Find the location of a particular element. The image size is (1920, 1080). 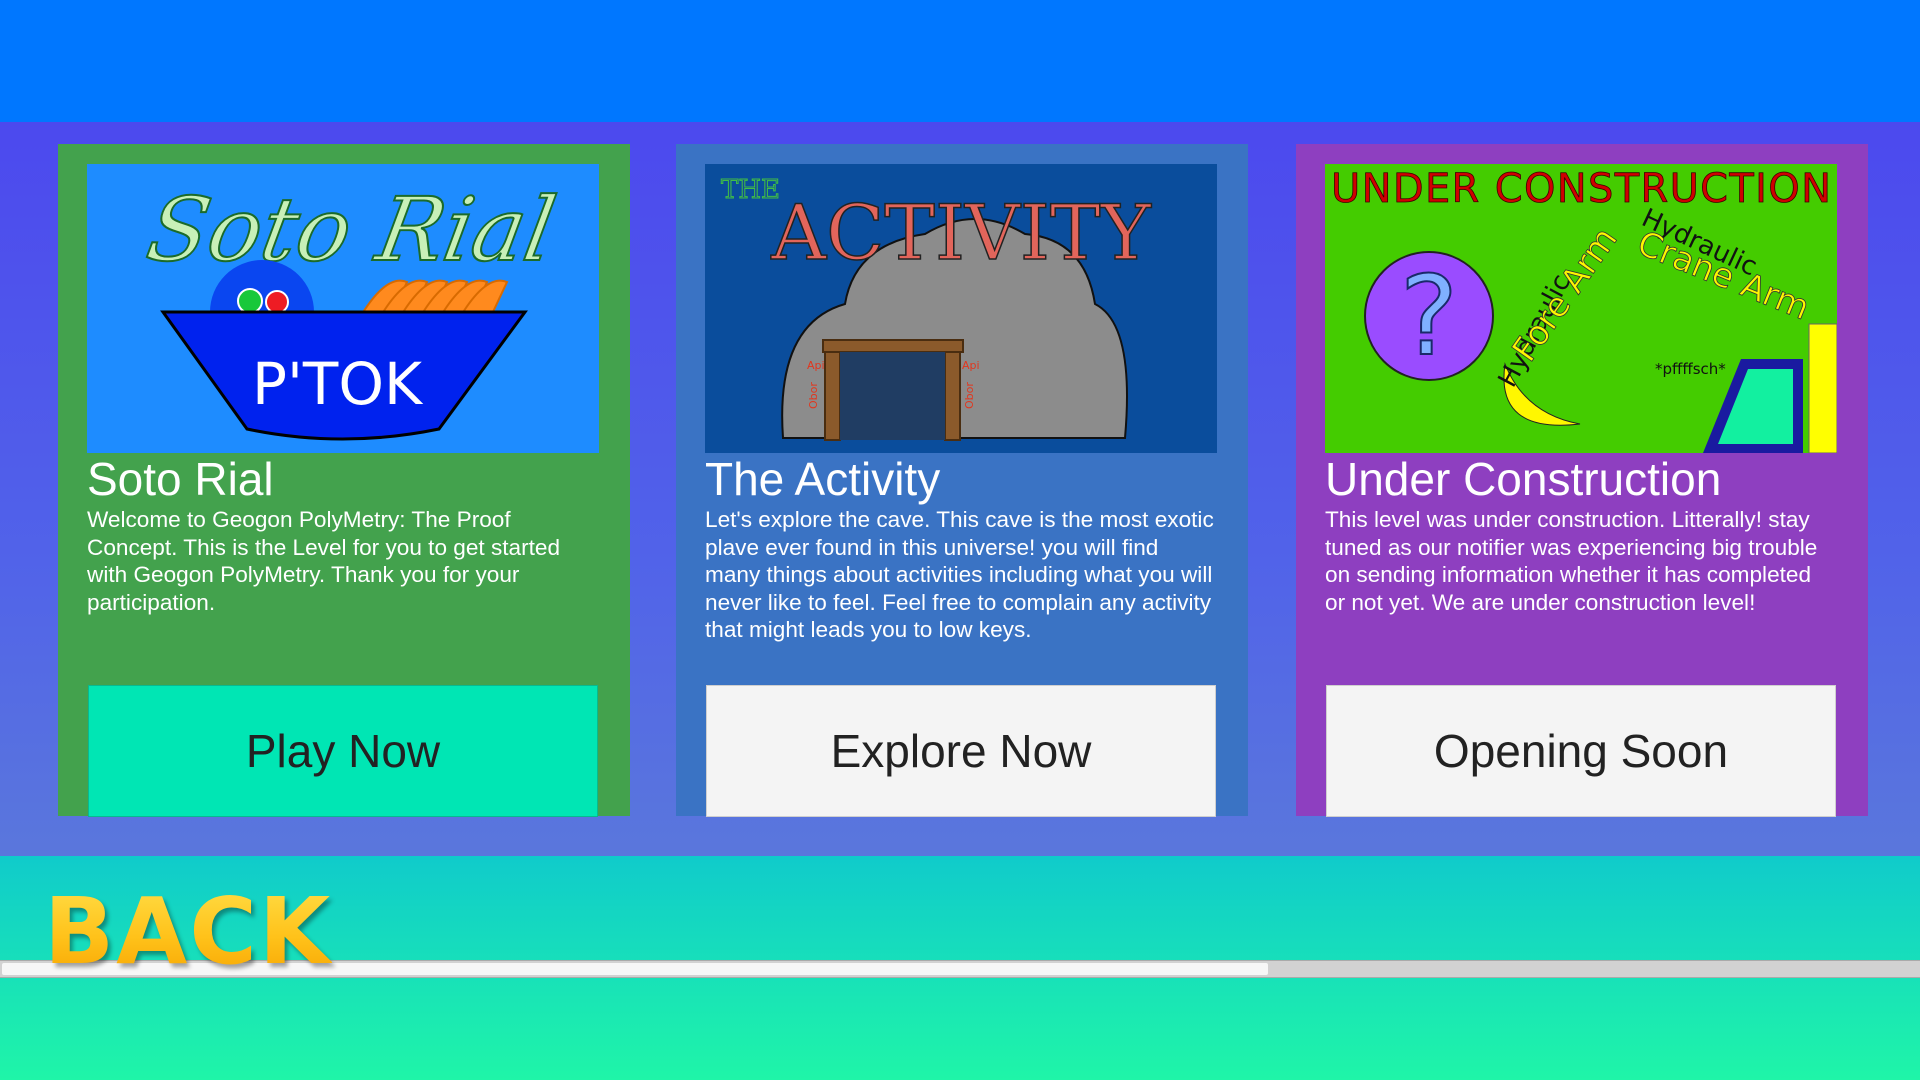

thumb-logo-text: Soto Rial is located at coordinates (351, 230).